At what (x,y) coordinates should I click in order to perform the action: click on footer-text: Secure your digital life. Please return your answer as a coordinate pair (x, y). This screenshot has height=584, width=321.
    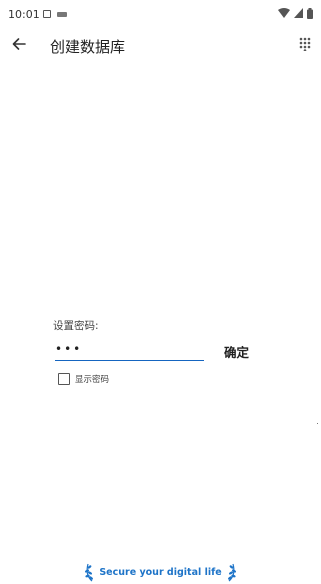
    Looking at the image, I should click on (160, 572).